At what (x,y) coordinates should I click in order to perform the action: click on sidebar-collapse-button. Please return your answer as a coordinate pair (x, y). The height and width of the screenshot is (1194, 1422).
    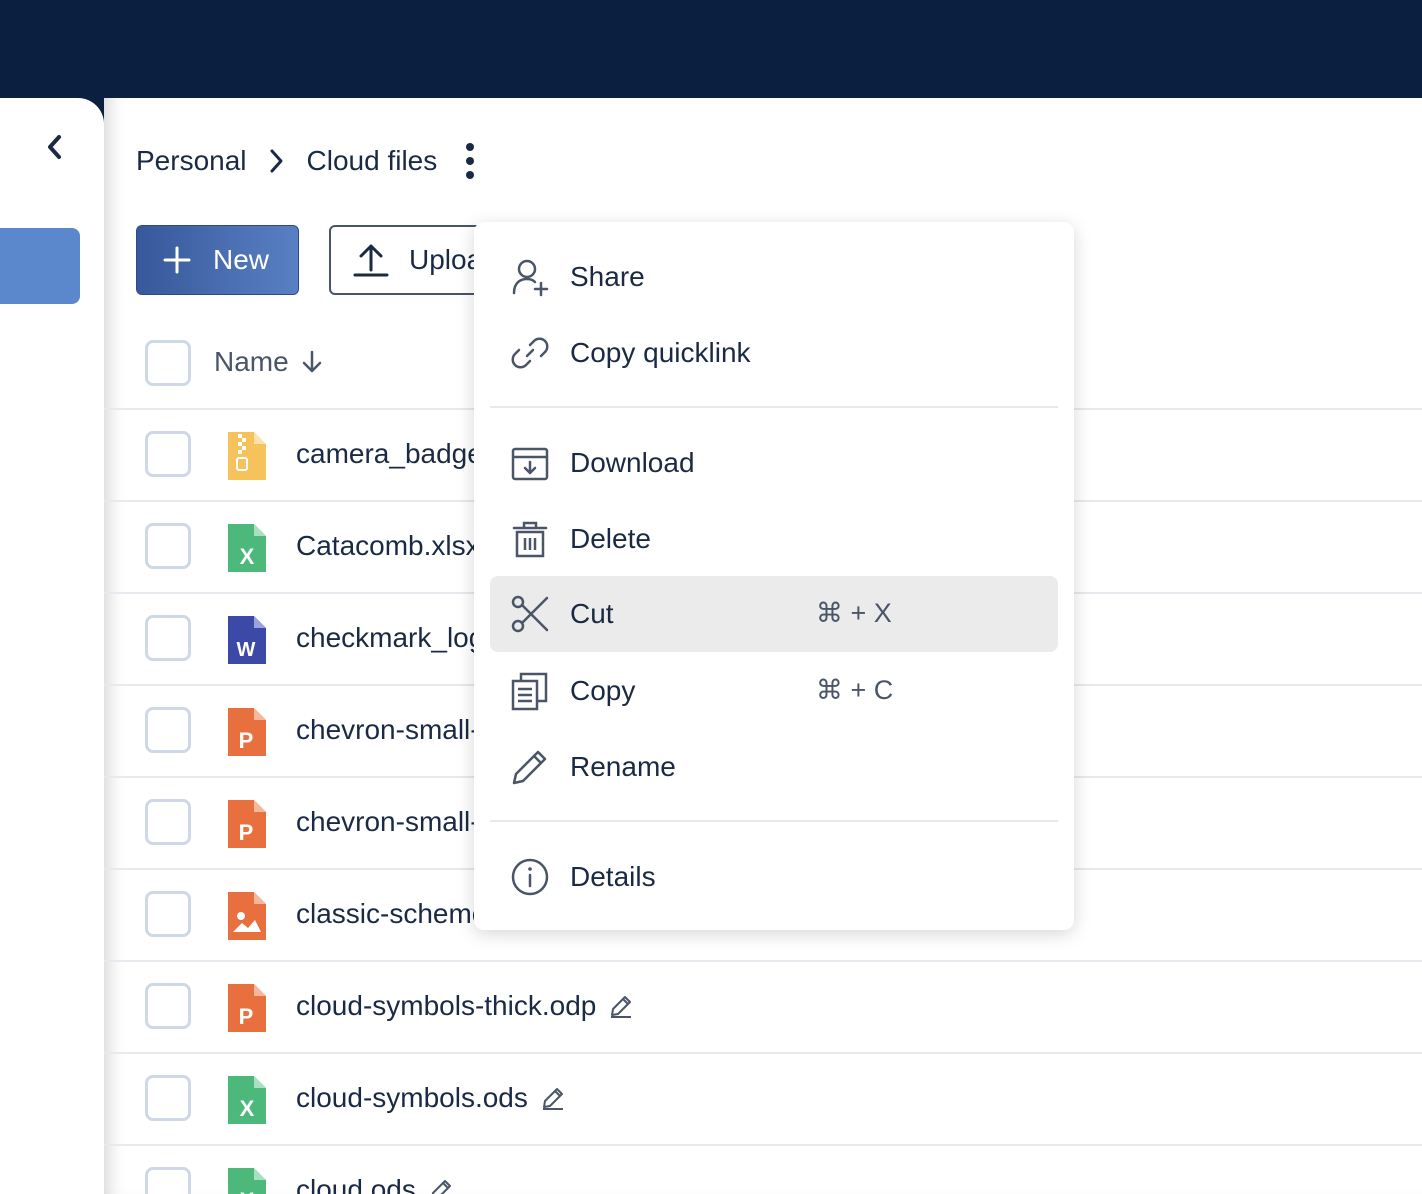
    Looking at the image, I should click on (55, 147).